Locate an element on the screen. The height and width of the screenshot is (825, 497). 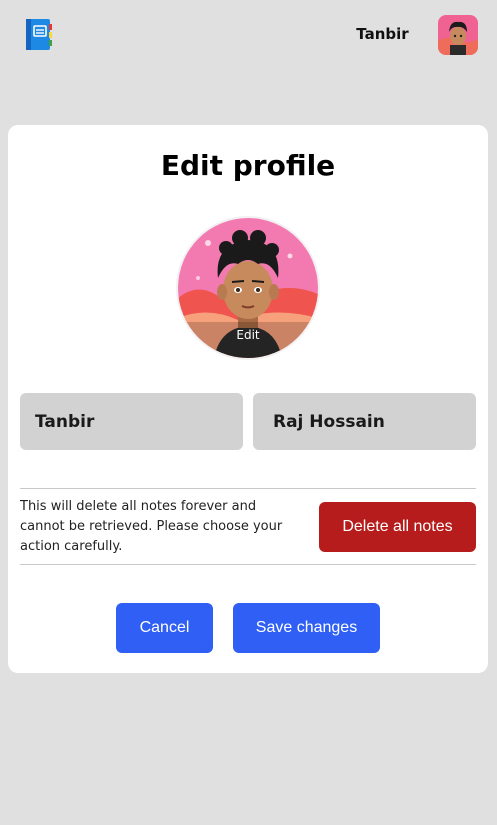
delete-all-notes-button: Delete all notes is located at coordinates (397, 527).